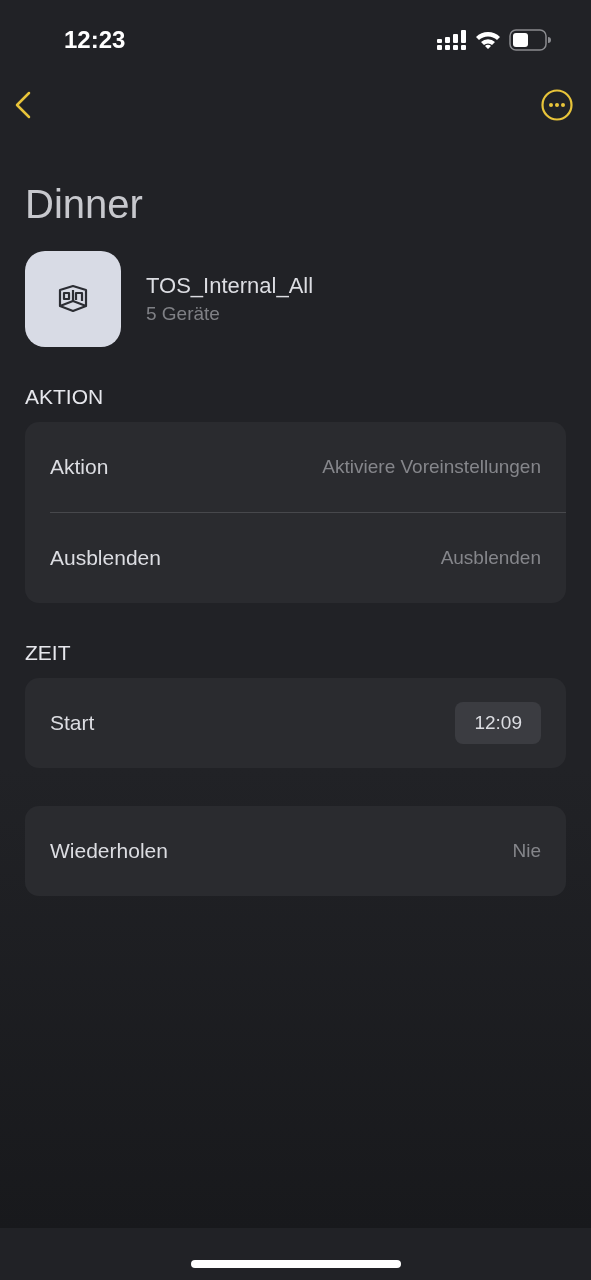 The image size is (591, 1280). Describe the element at coordinates (84, 204) in the screenshot. I see `page-title: Dinner` at that location.